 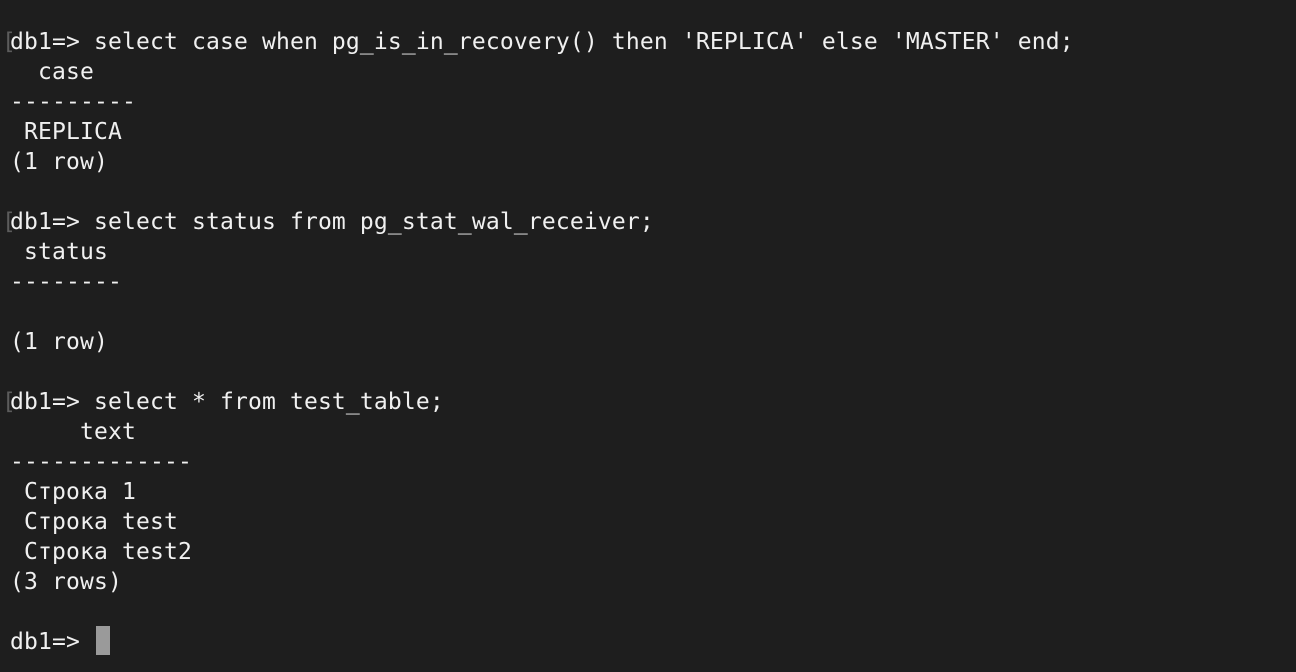 I want to click on prompt-text: db1=>, so click(x=52, y=642).